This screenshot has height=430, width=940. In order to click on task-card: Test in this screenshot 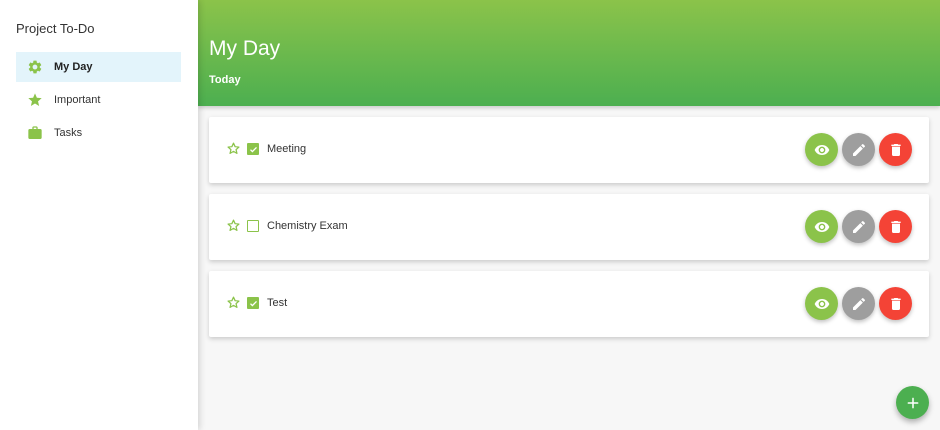, I will do `click(569, 304)`.